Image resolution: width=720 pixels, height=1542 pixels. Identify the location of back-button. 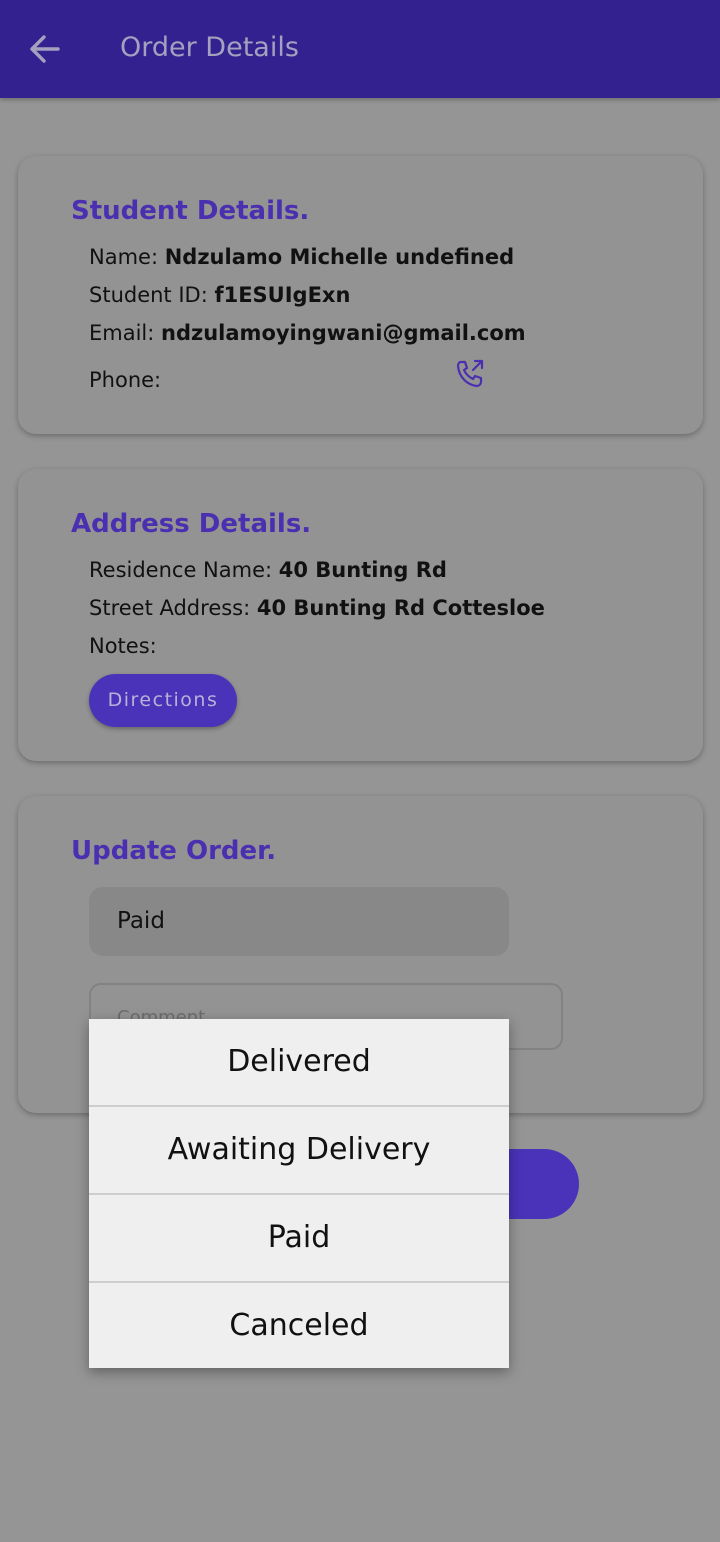
(45, 49).